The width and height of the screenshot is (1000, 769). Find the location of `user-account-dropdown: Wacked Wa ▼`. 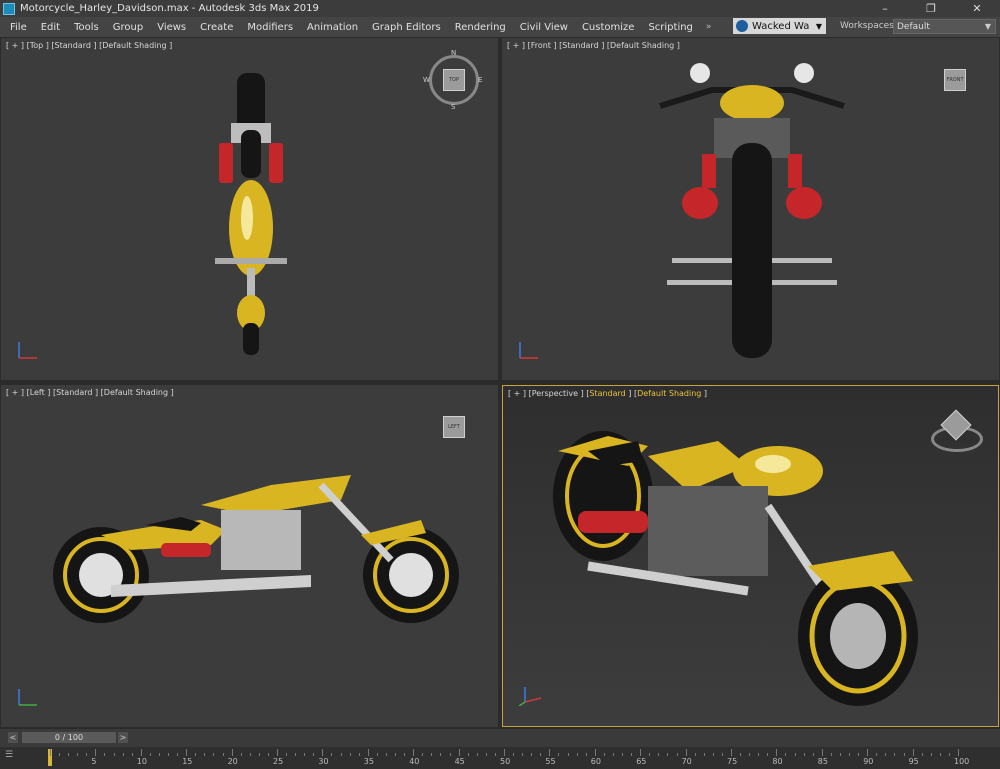

user-account-dropdown: Wacked Wa ▼ is located at coordinates (779, 26).